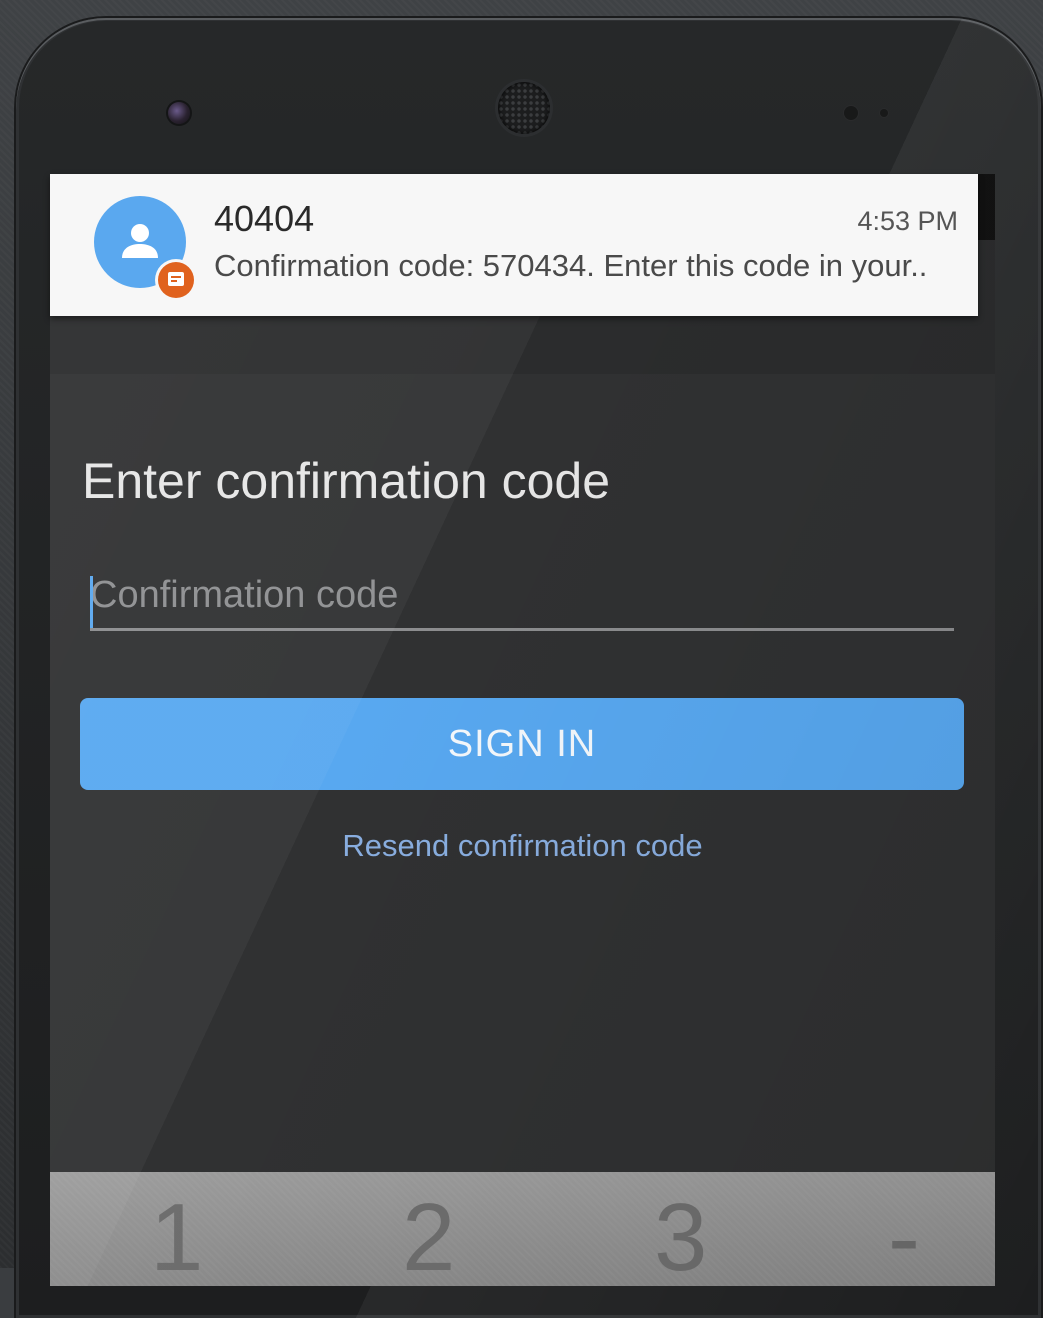 This screenshot has width=1043, height=1318. I want to click on text-cursor, so click(91, 602).